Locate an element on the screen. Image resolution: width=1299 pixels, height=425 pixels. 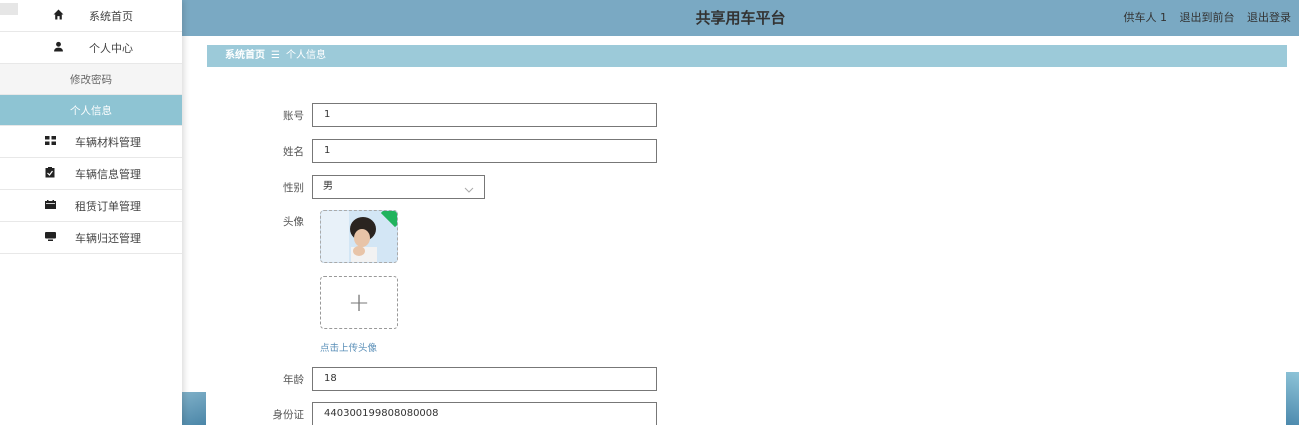
current-user: 供车人 1 is located at coordinates (1145, 17).